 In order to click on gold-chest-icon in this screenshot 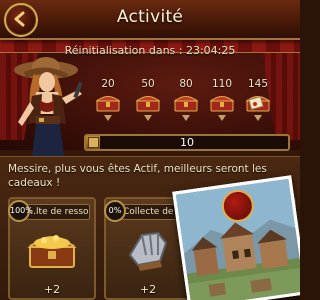, I will do `click(52, 250)`.